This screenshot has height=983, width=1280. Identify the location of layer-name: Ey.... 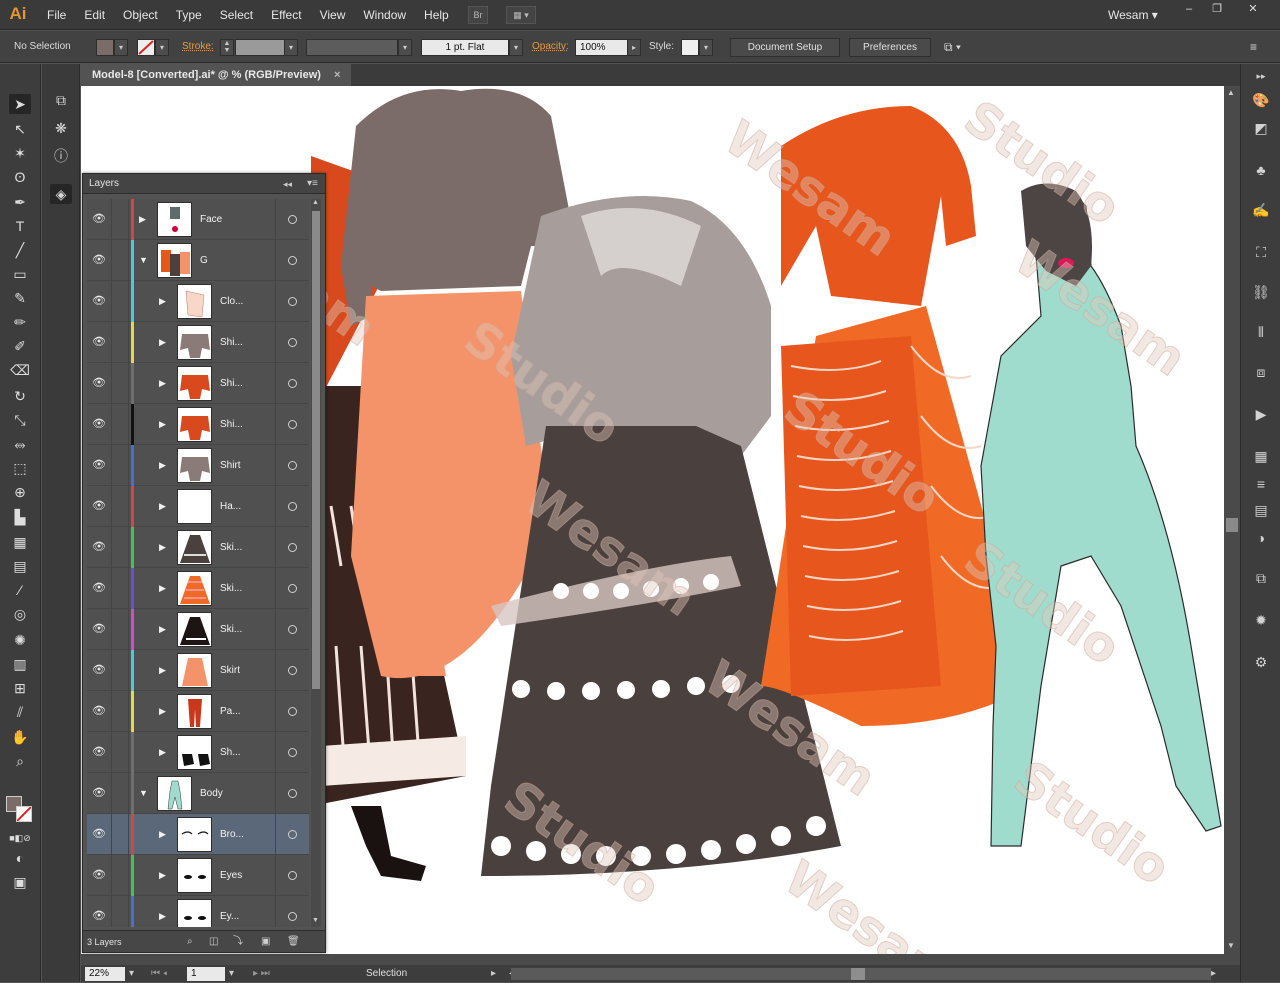
(229, 911).